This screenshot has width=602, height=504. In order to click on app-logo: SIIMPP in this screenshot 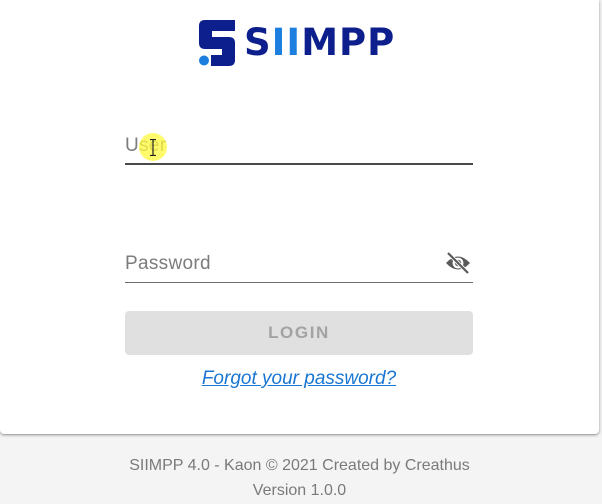, I will do `click(297, 43)`.